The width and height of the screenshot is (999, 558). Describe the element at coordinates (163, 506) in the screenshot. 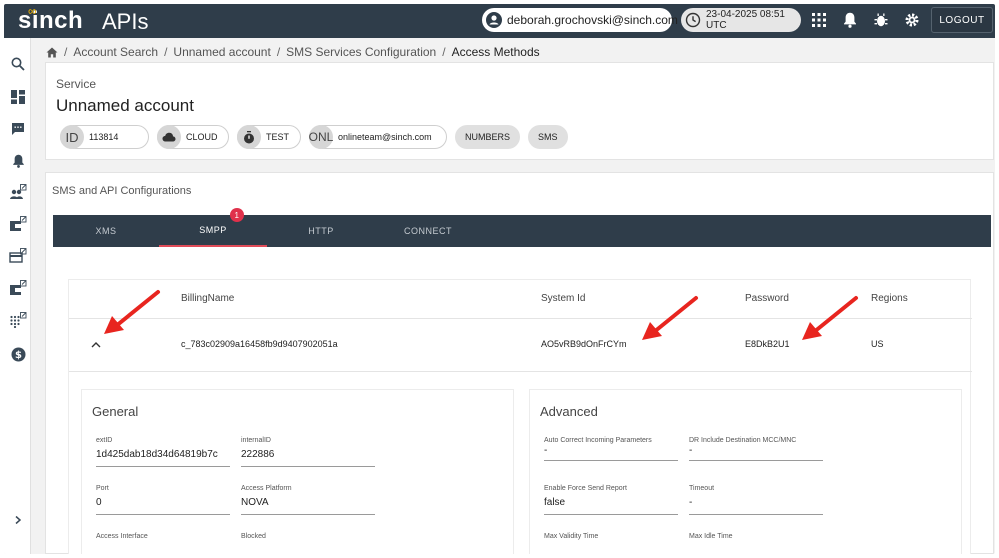

I see `field-value: 0` at that location.